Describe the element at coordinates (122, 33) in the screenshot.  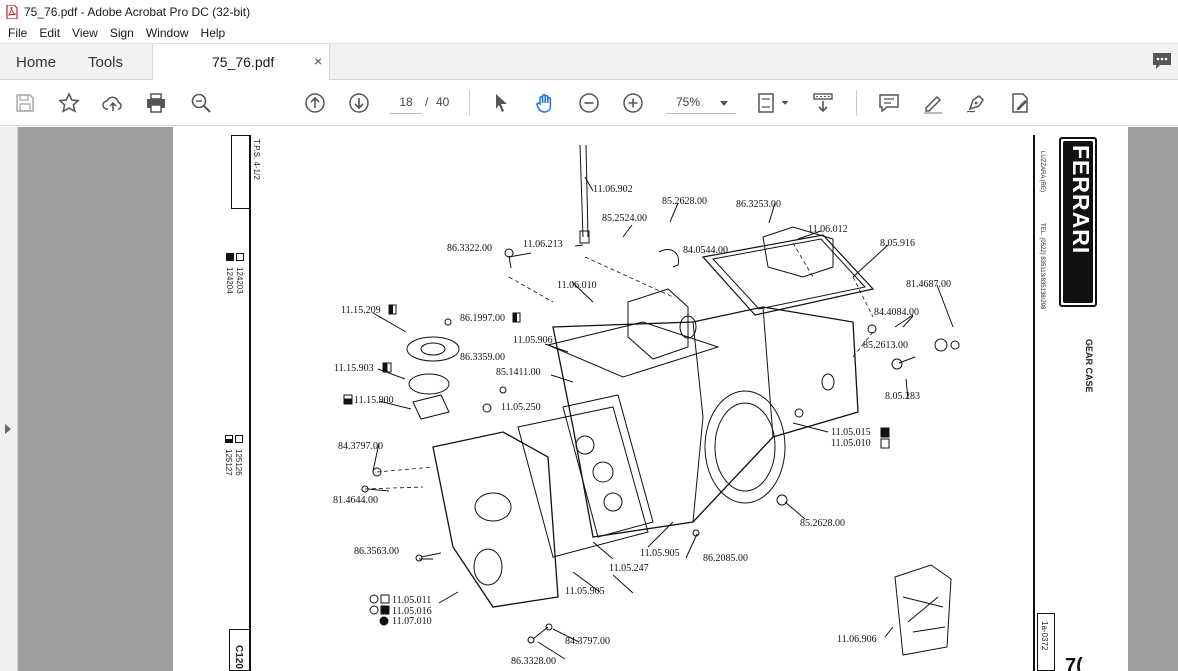
I see `menu-sign: Sign` at that location.